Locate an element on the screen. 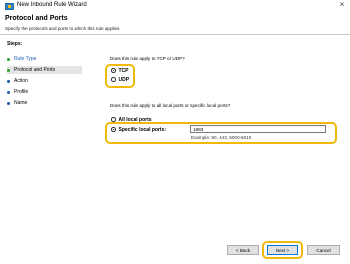  header-divider is located at coordinates (175, 34).